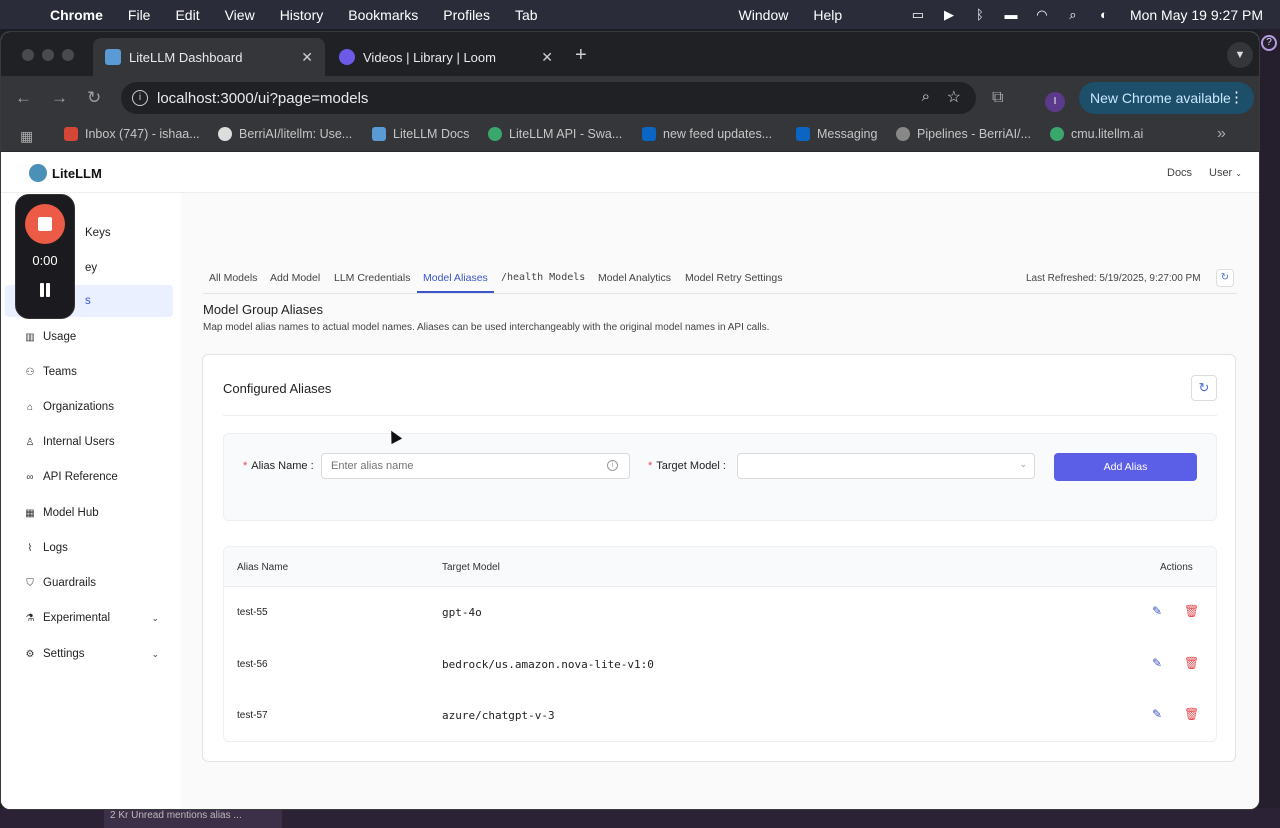 The width and height of the screenshot is (1280, 828). Describe the element at coordinates (240, 15) in the screenshot. I see `menu-view: View` at that location.